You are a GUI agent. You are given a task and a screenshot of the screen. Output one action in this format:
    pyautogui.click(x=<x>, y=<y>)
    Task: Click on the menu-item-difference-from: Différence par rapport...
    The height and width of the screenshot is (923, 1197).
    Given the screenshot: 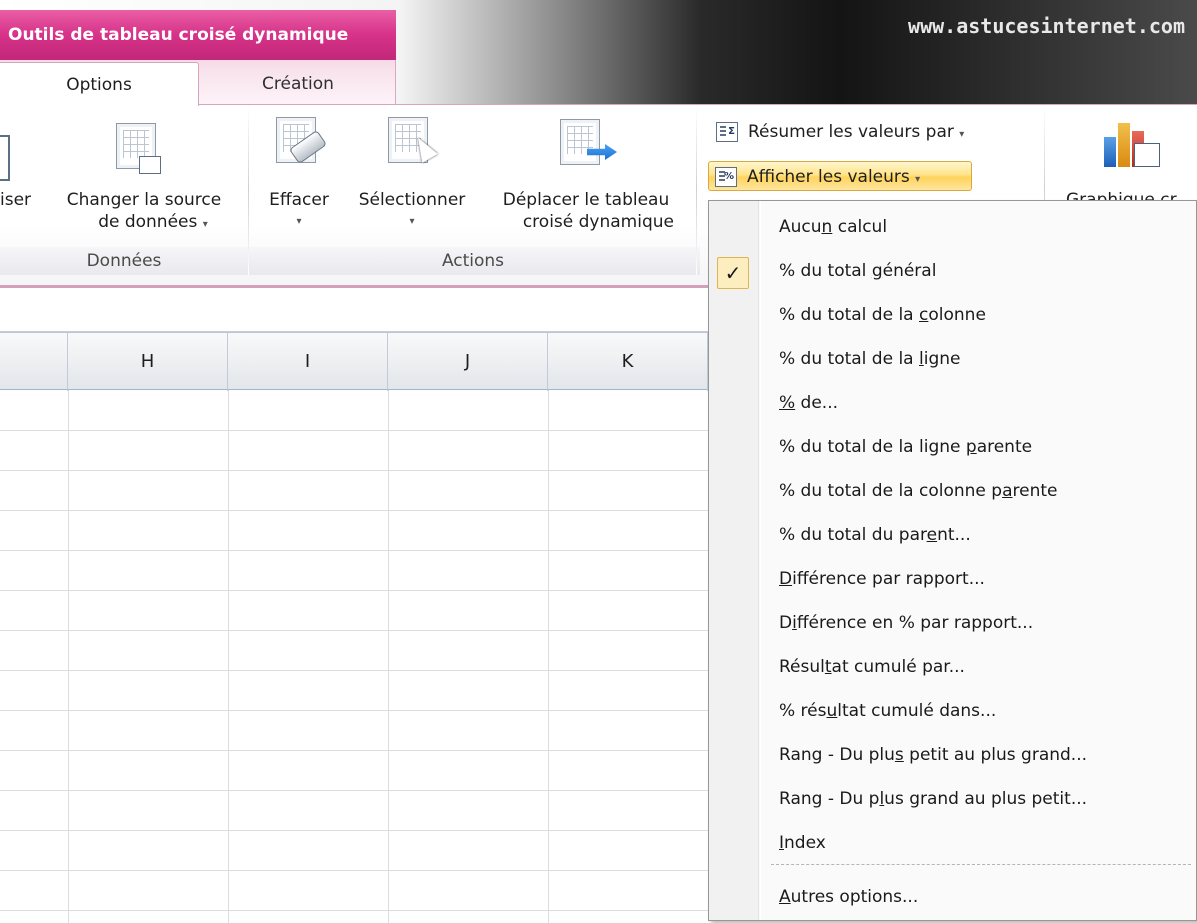 What is the action you would take?
    pyautogui.click(x=953, y=579)
    